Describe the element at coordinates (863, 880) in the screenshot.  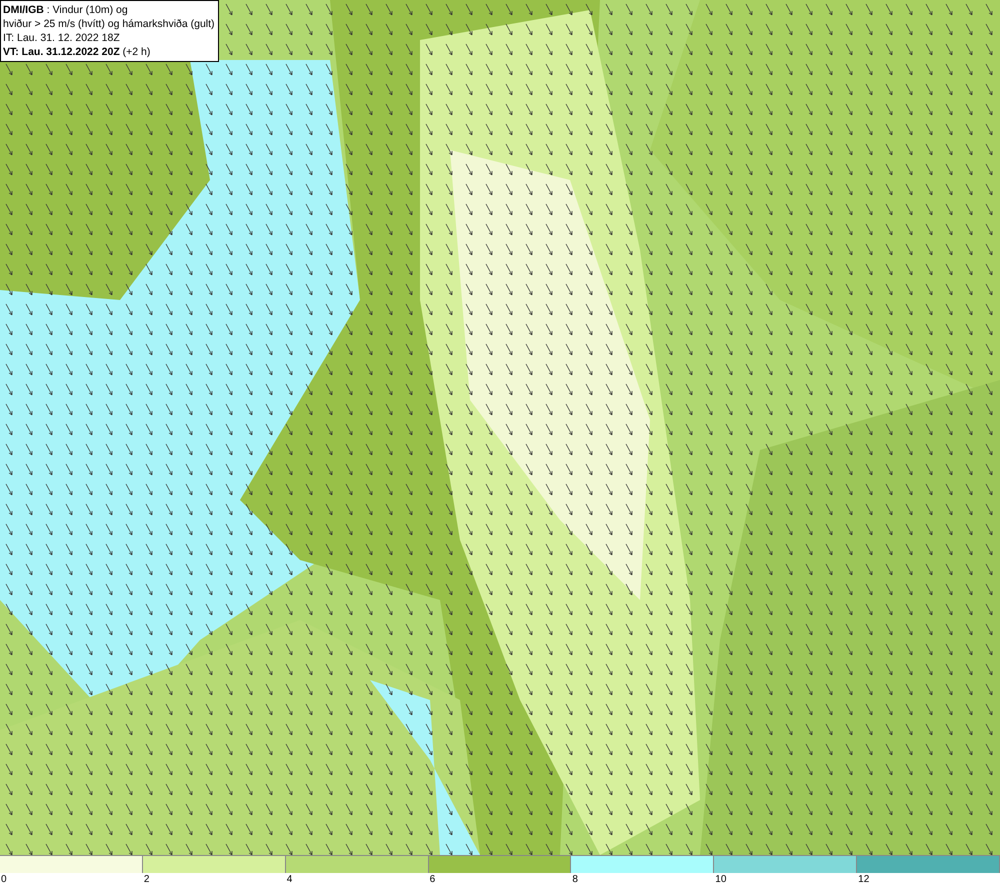
I see `legend-tick-label: 12` at that location.